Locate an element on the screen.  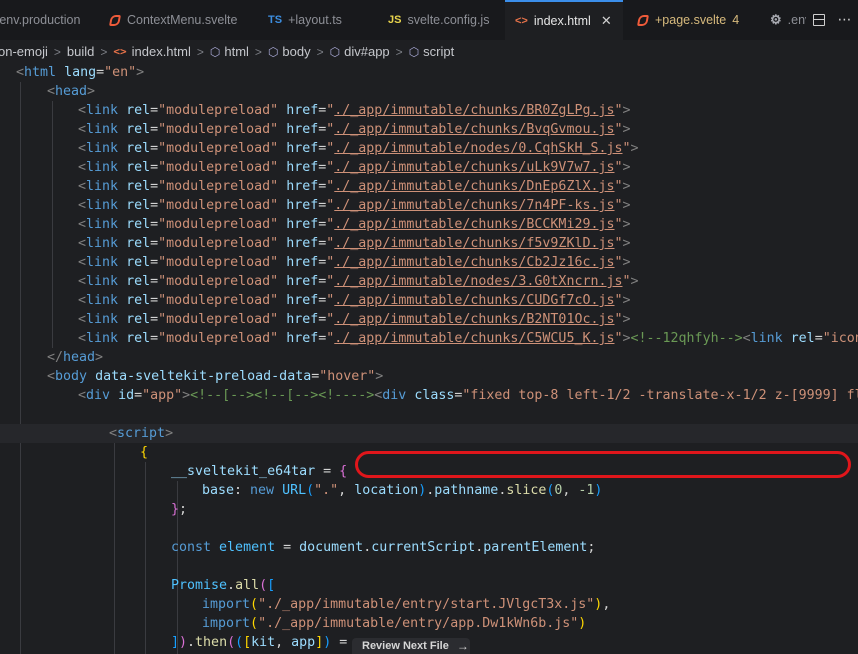
breadcrumb-item-symbol: ⬡ script is located at coordinates (432, 51).